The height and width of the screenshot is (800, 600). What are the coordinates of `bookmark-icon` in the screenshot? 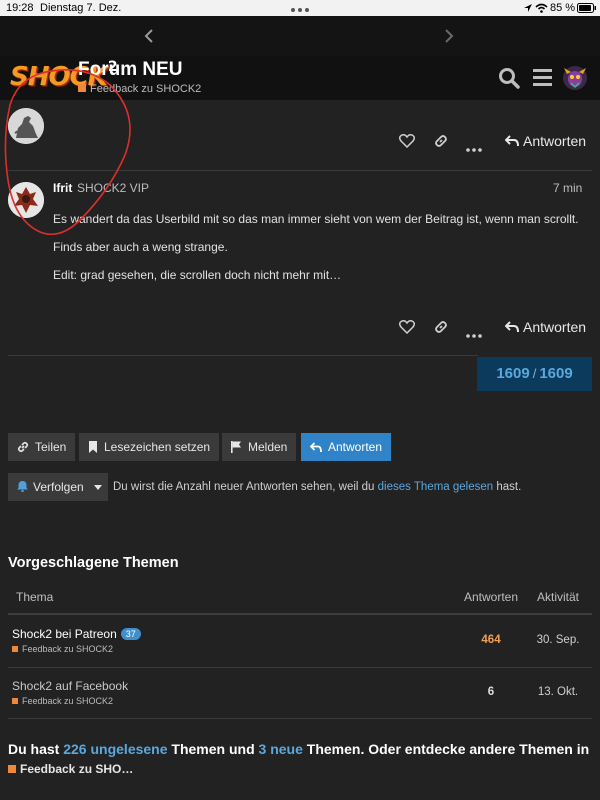 It's located at (93, 447).